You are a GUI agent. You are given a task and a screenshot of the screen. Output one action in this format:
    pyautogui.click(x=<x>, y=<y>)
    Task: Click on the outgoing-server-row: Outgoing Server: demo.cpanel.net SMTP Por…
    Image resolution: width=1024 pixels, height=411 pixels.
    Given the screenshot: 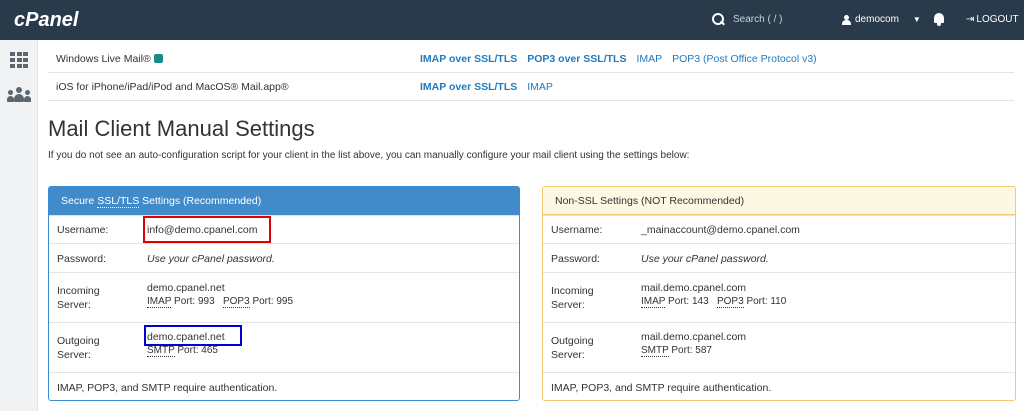 What is the action you would take?
    pyautogui.click(x=284, y=347)
    